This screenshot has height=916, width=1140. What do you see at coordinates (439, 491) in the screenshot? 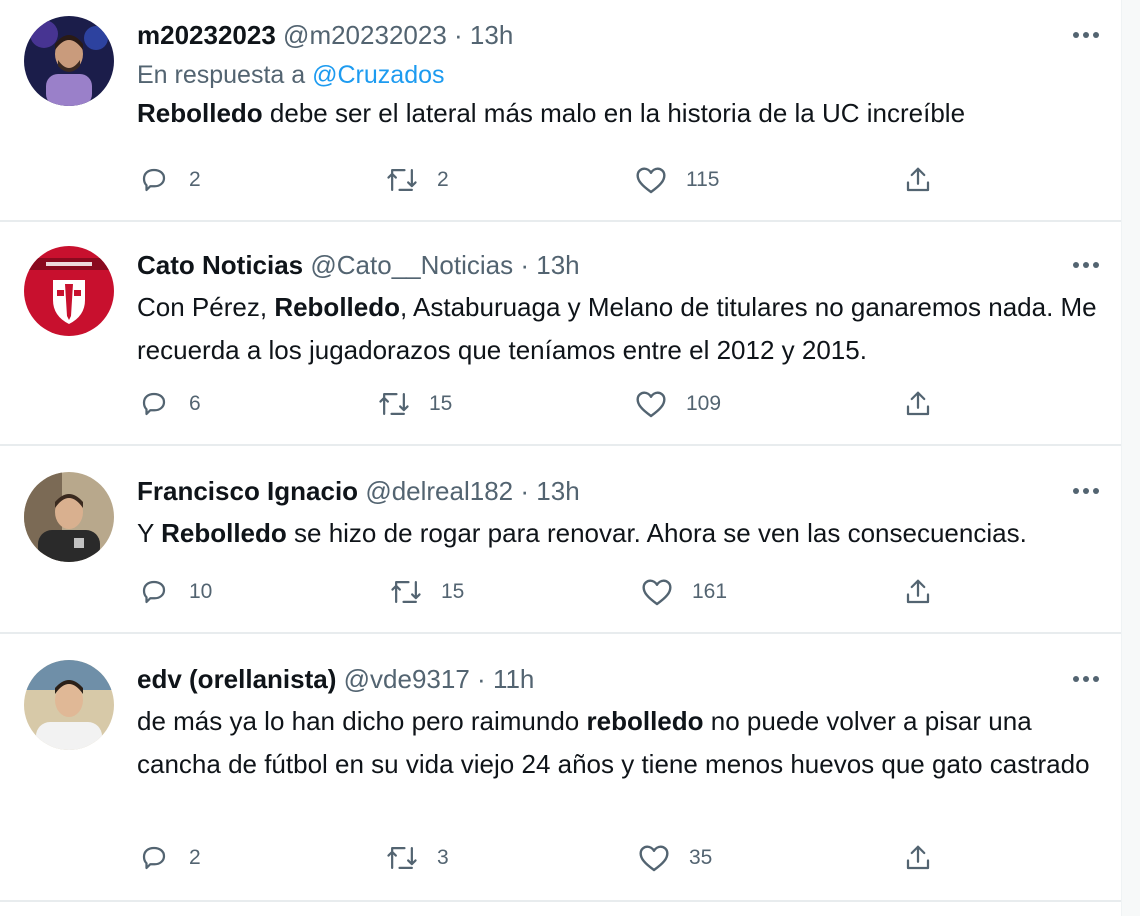
I see `user-handle: @delreal182` at bounding box center [439, 491].